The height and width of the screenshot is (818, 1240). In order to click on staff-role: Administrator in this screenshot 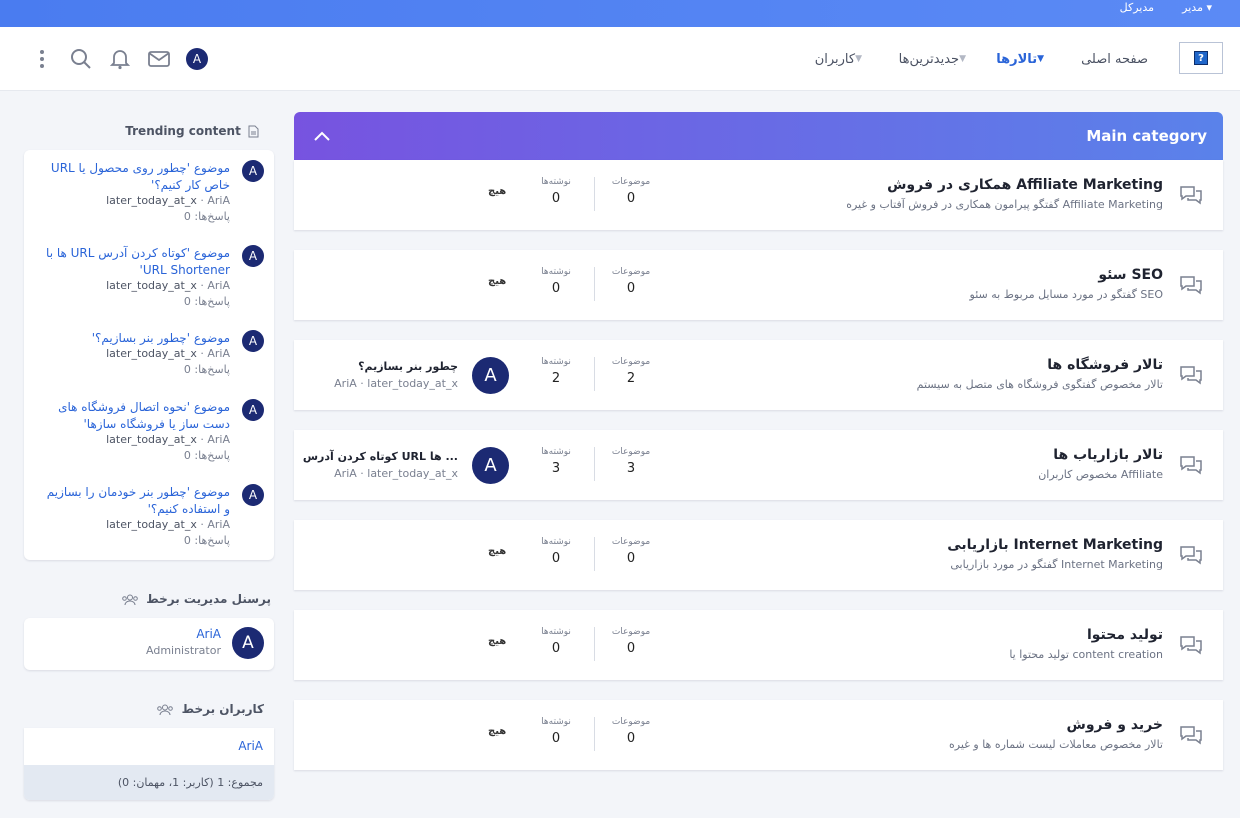, I will do `click(183, 650)`.